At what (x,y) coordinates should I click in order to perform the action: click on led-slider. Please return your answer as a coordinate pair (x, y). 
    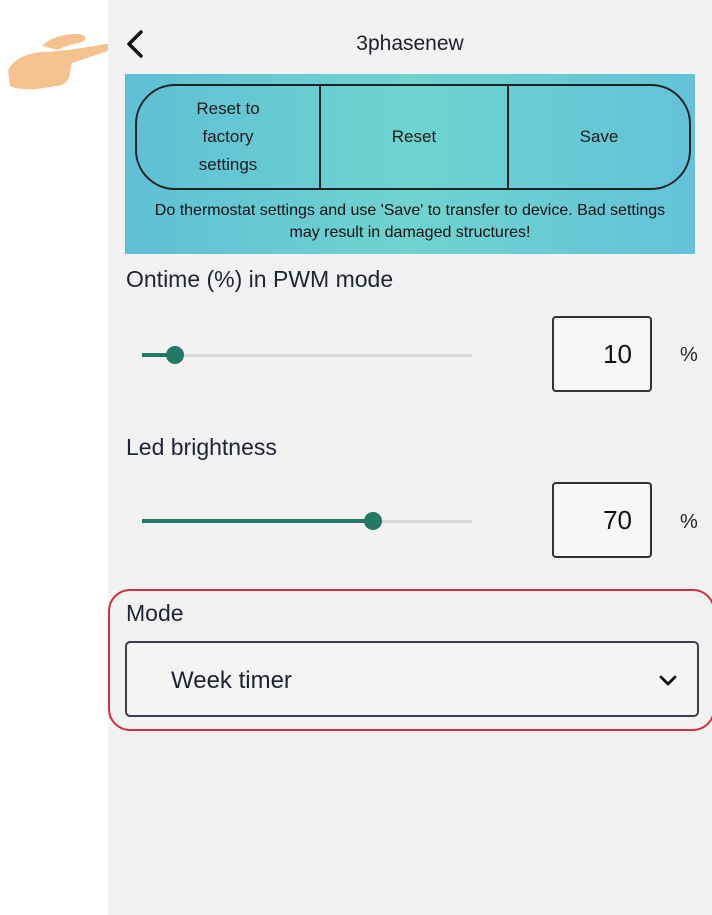
    Looking at the image, I should click on (307, 521).